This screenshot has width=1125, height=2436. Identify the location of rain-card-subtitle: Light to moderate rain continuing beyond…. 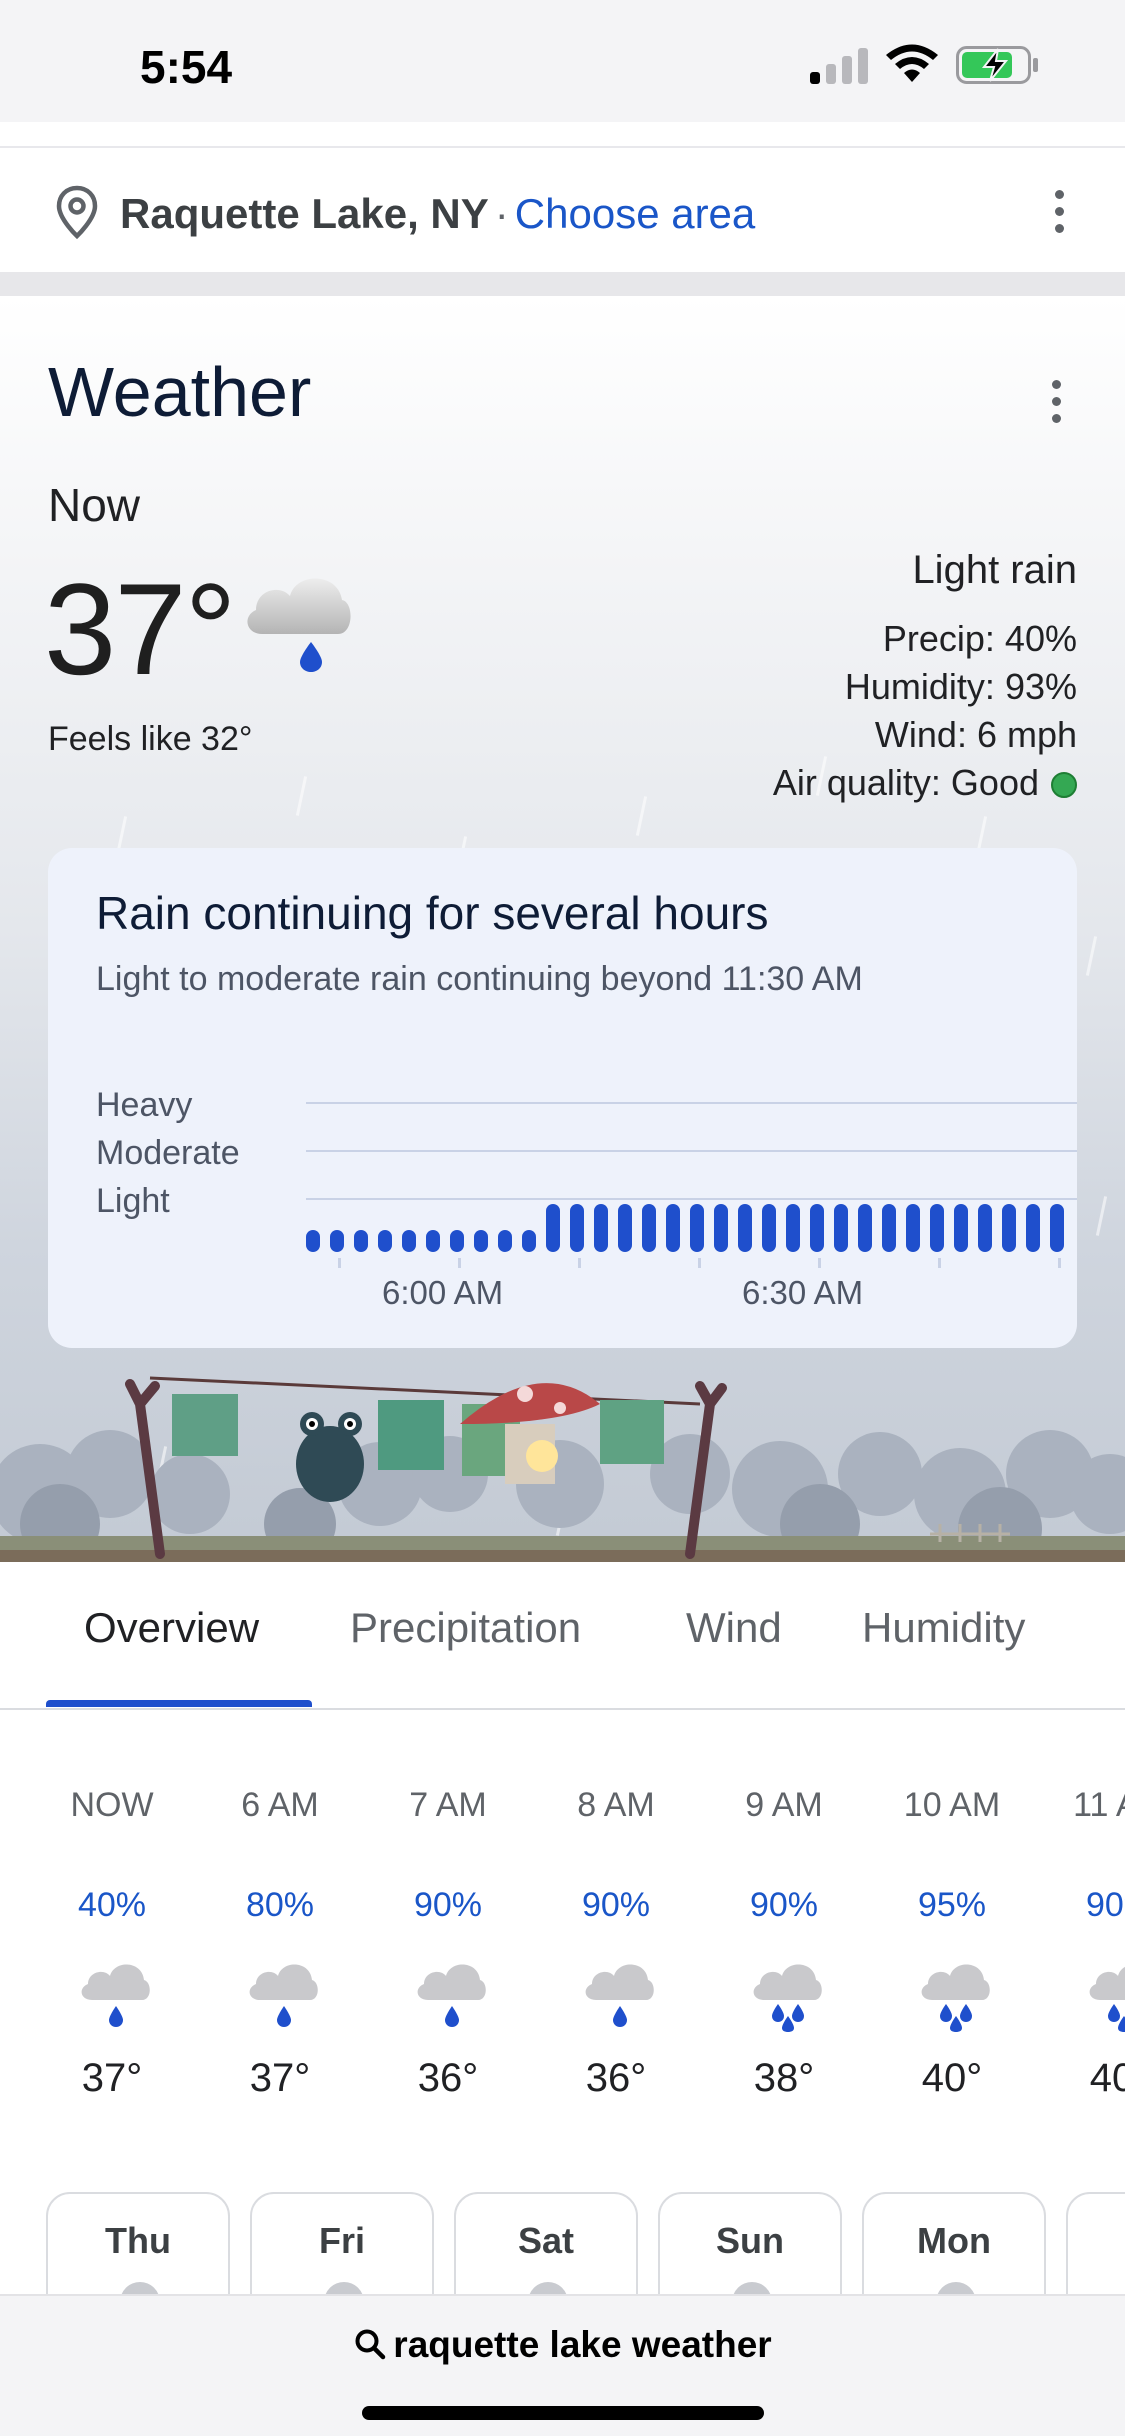
(479, 979).